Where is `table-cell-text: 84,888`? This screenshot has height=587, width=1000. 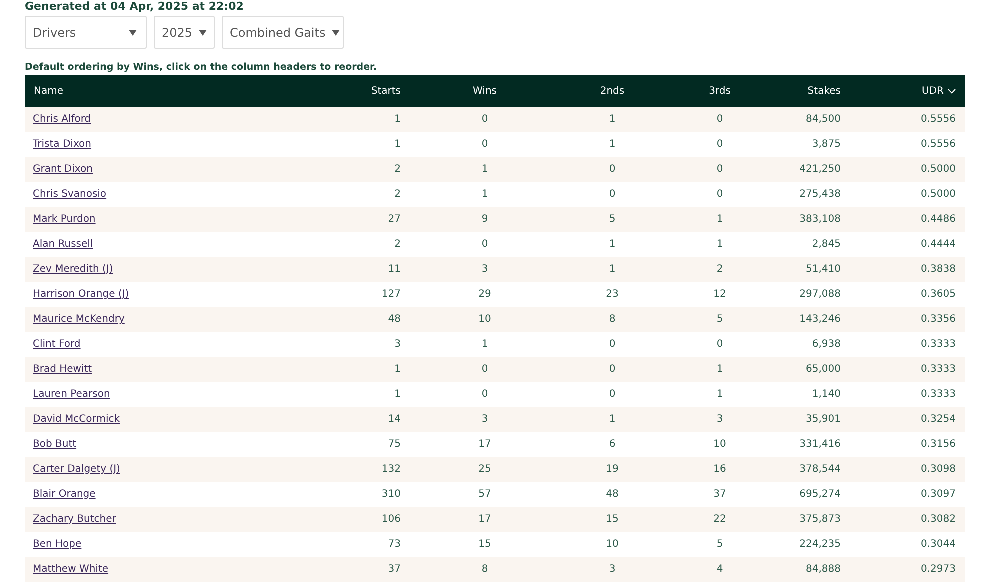
table-cell-text: 84,888 is located at coordinates (823, 569).